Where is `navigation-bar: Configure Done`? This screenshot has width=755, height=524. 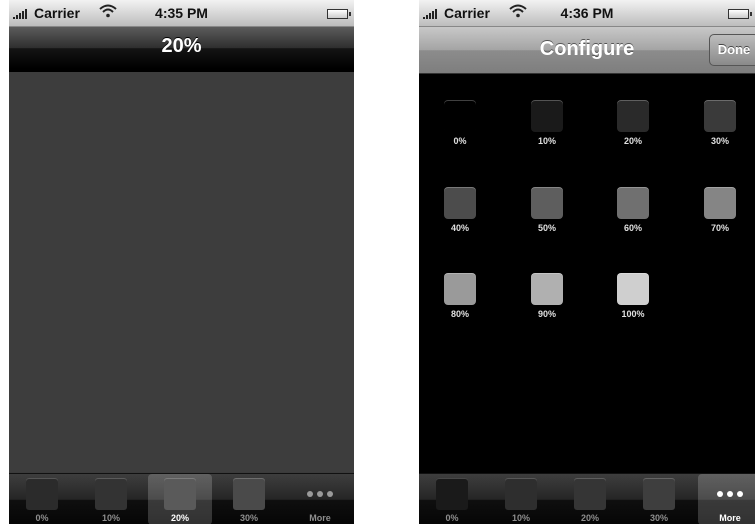
navigation-bar: Configure Done is located at coordinates (587, 50).